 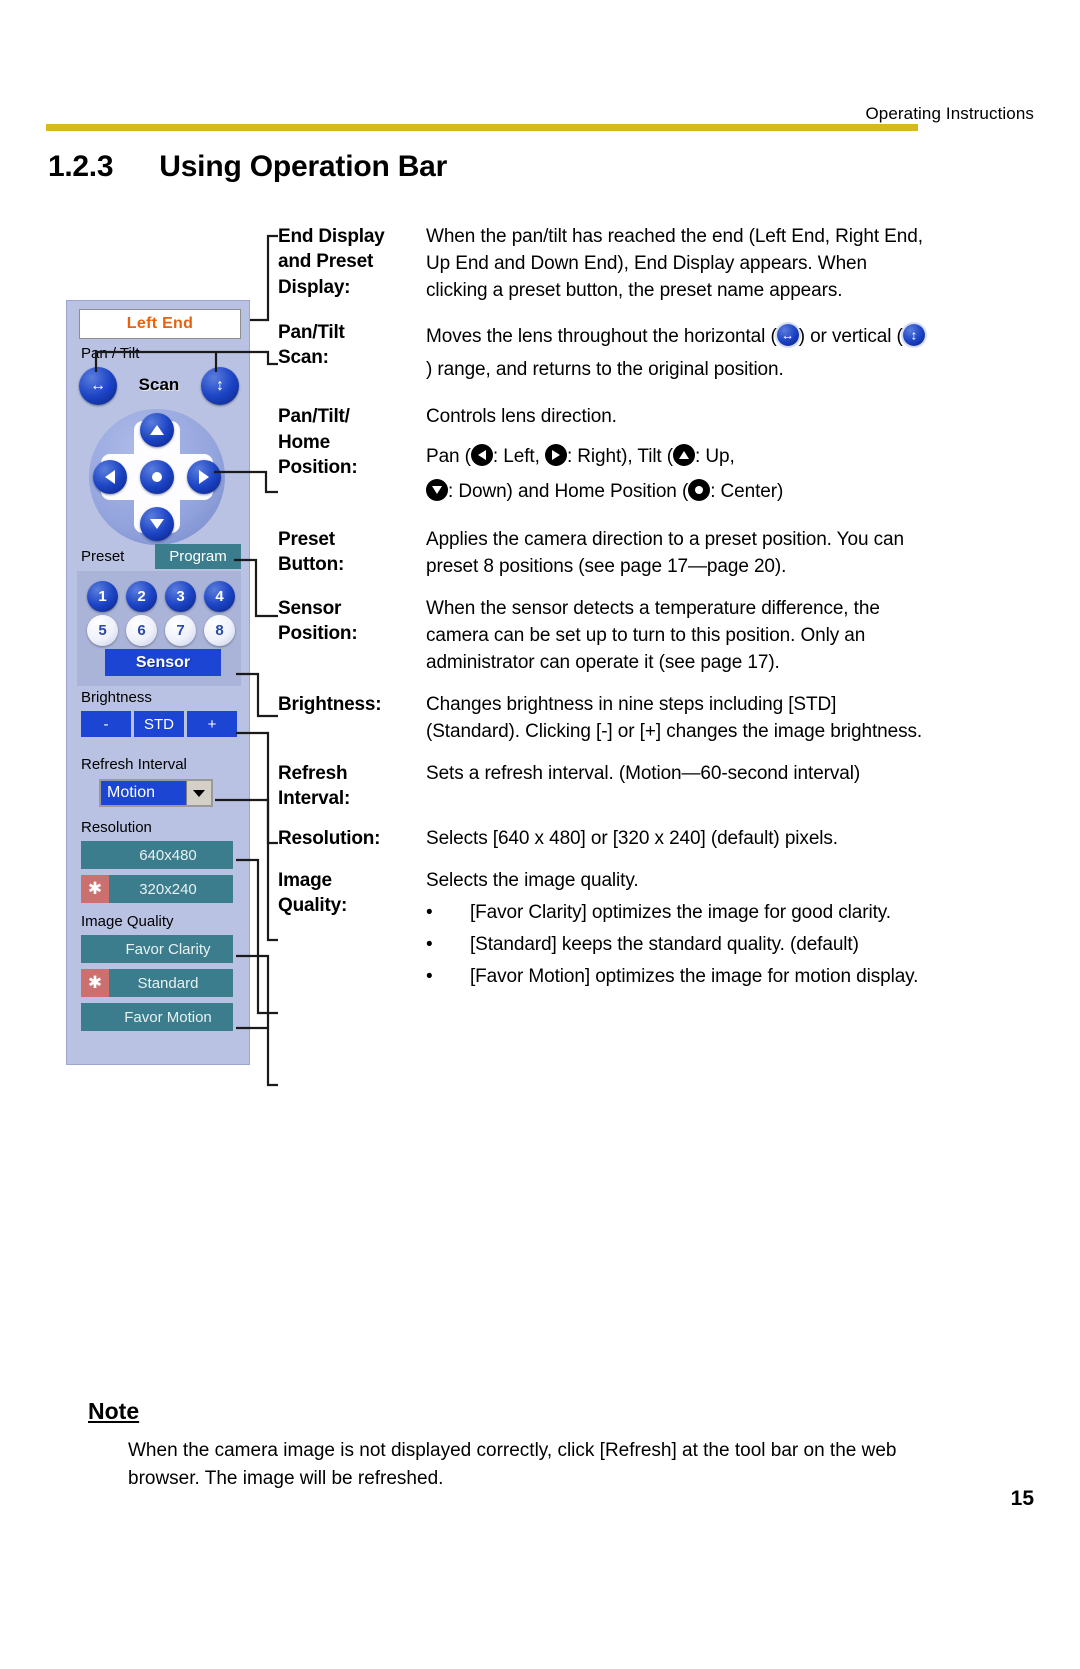 I want to click on term-line: Home, so click(x=304, y=442).